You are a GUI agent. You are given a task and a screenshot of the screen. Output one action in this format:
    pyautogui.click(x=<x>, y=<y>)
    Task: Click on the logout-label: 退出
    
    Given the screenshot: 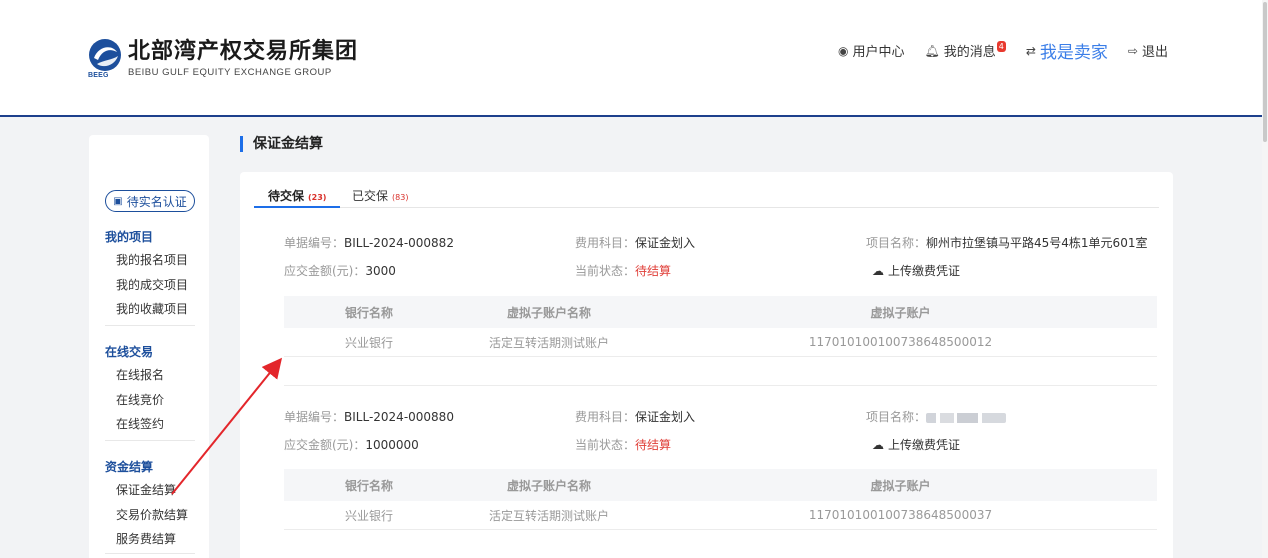 What is the action you would take?
    pyautogui.click(x=1154, y=52)
    